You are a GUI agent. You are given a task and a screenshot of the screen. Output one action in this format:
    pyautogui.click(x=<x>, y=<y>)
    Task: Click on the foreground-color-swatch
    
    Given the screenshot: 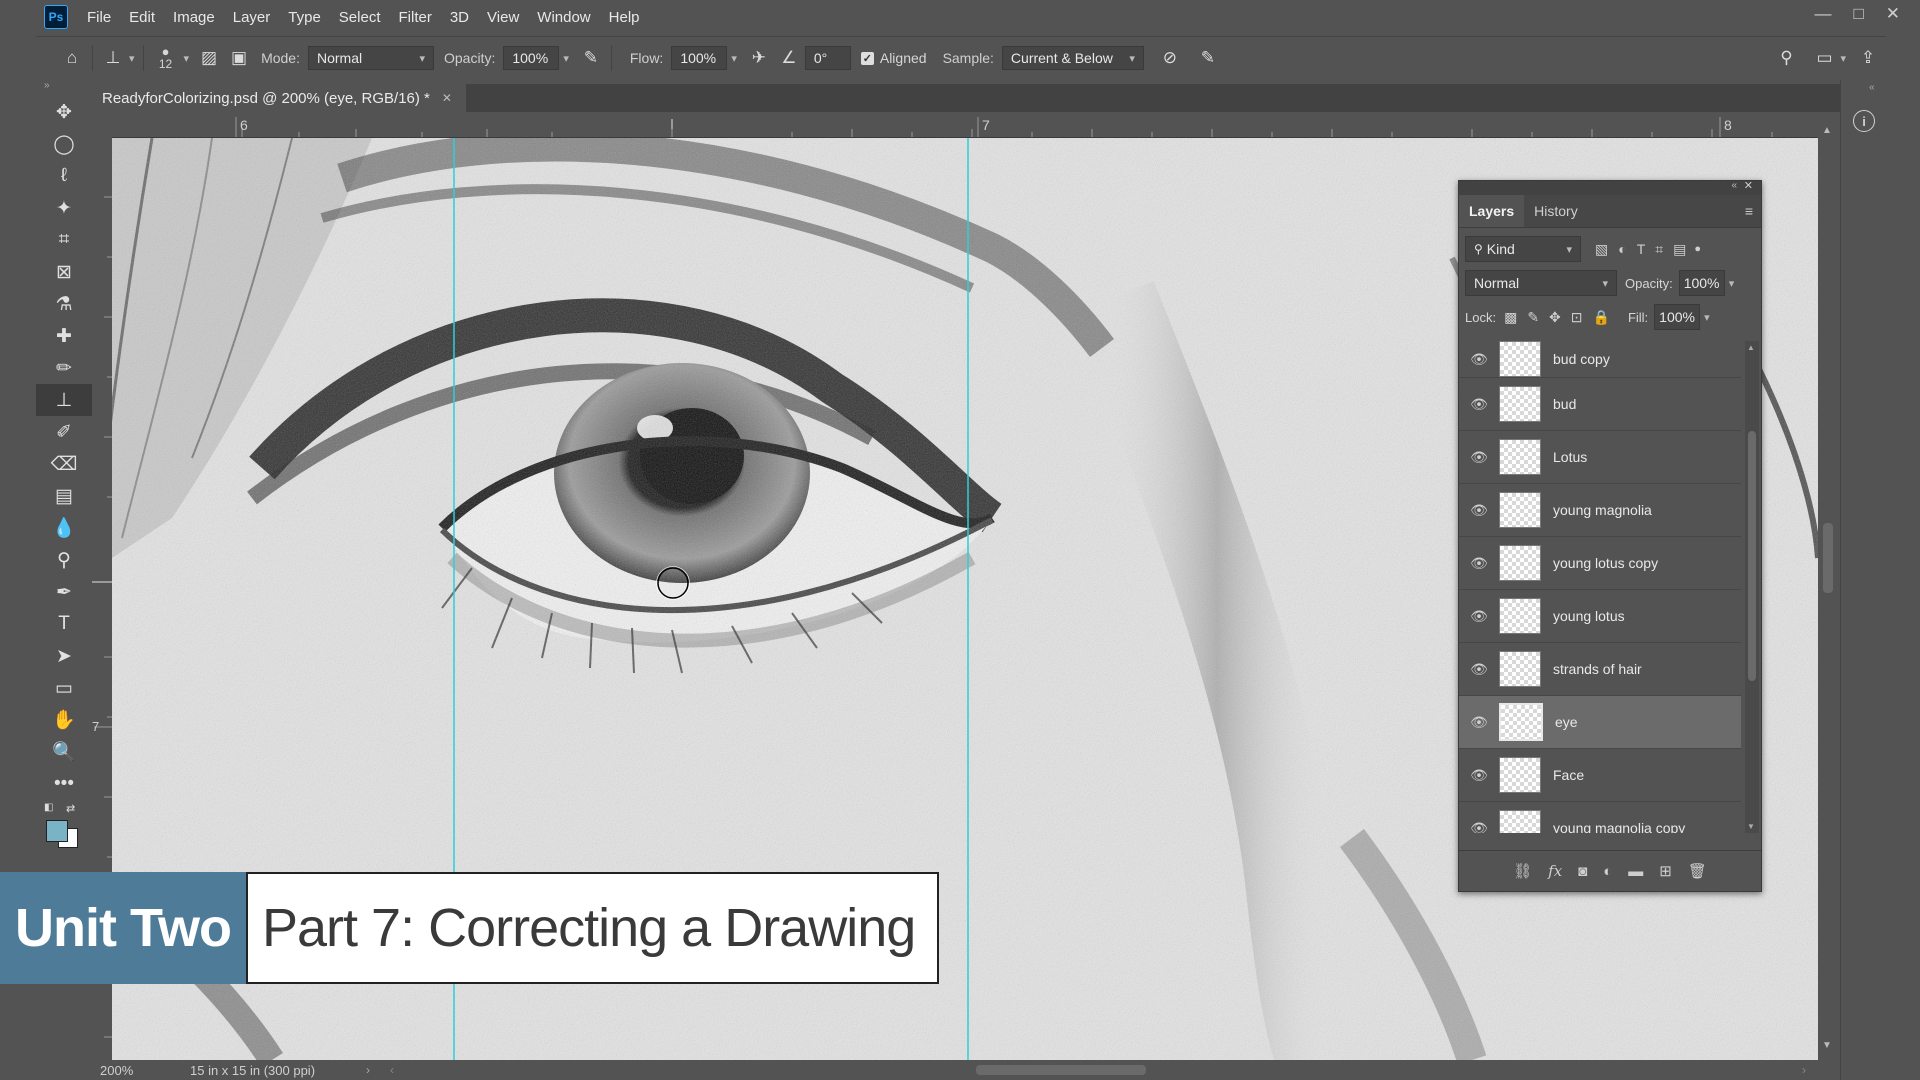 What is the action you would take?
    pyautogui.click(x=57, y=831)
    